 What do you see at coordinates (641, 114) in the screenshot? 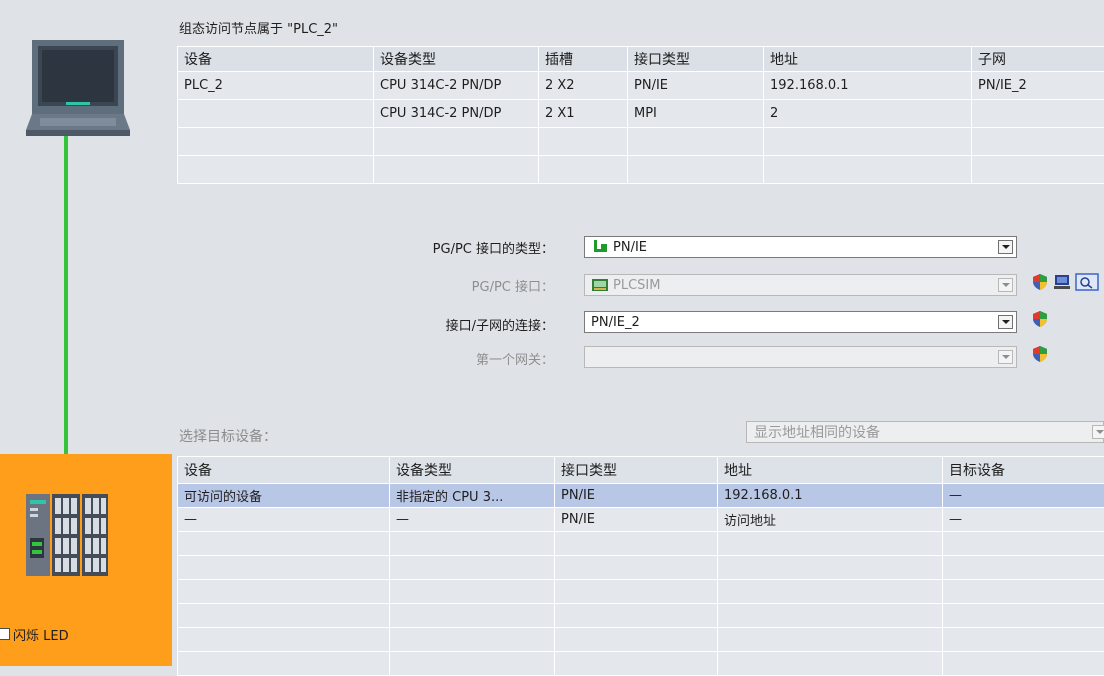
I see `table-row: CPU 314C-2 PN/DP 2 X1 MPI 2` at bounding box center [641, 114].